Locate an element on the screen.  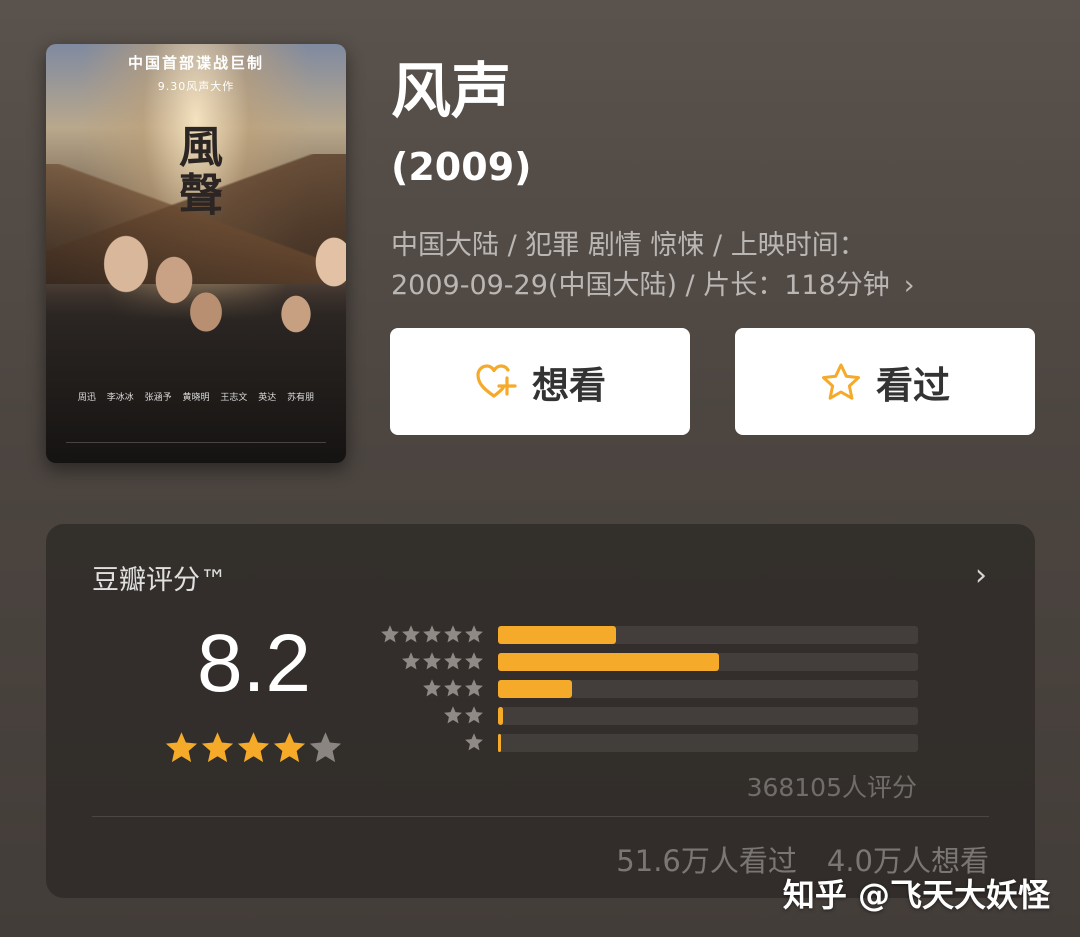
rating-score: 8.2 is located at coordinates (254, 663).